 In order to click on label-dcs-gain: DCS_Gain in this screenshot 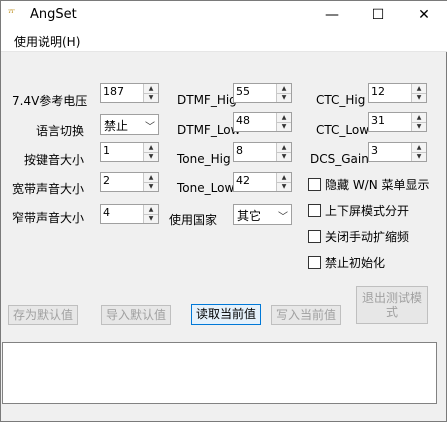, I will do `click(339, 159)`.